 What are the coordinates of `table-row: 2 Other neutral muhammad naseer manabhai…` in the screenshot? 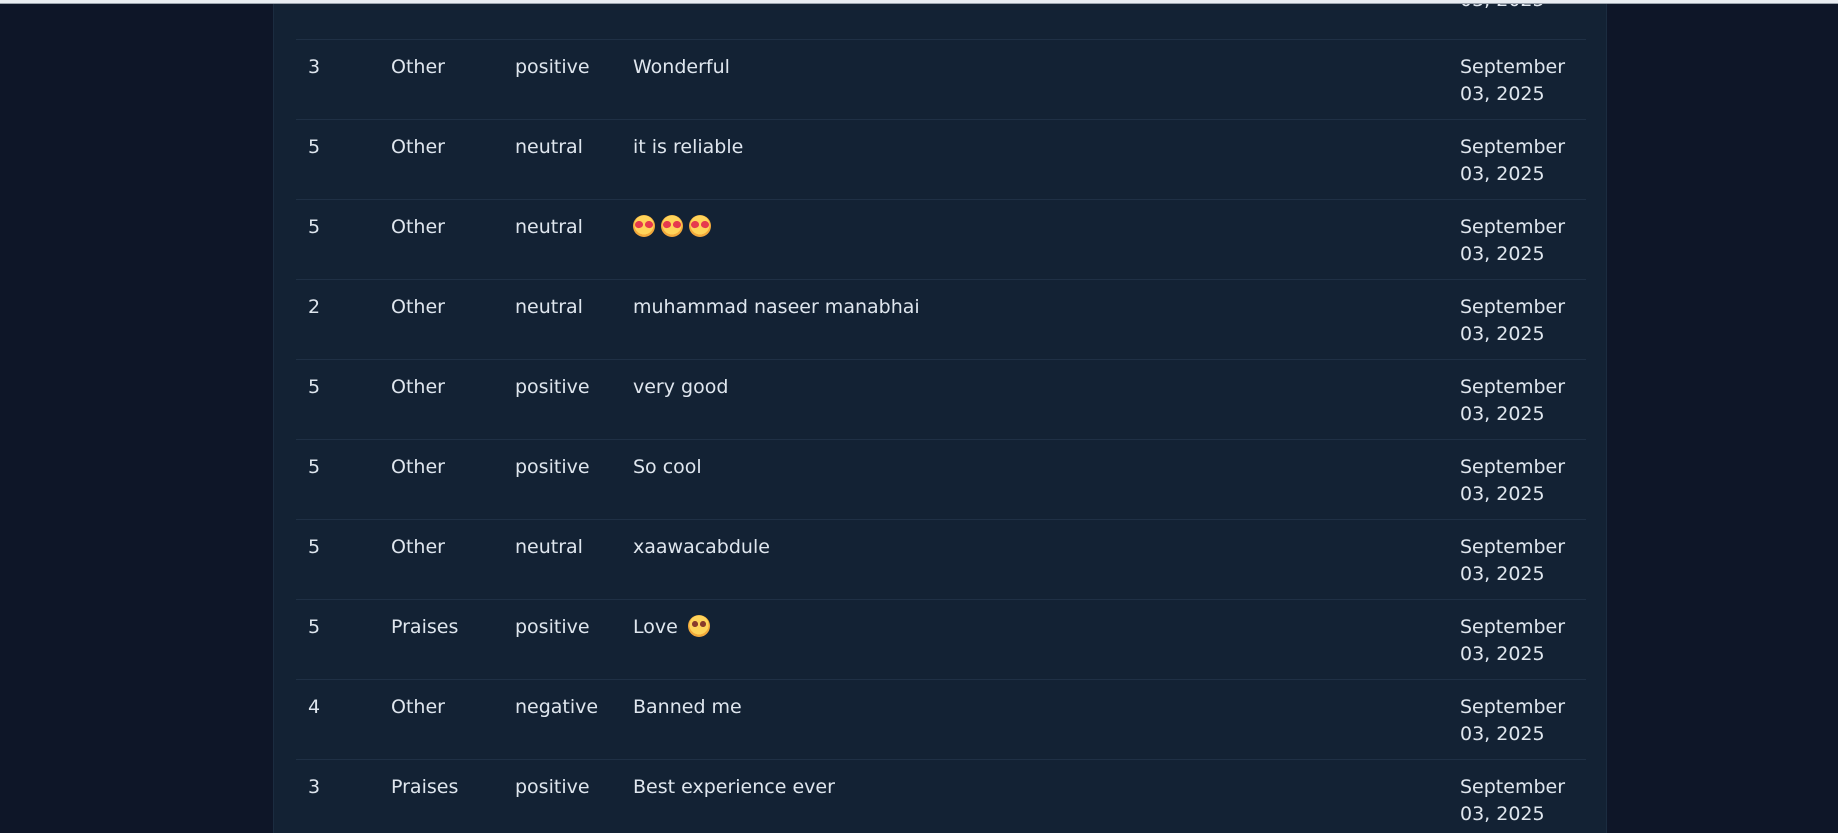 It's located at (941, 320).